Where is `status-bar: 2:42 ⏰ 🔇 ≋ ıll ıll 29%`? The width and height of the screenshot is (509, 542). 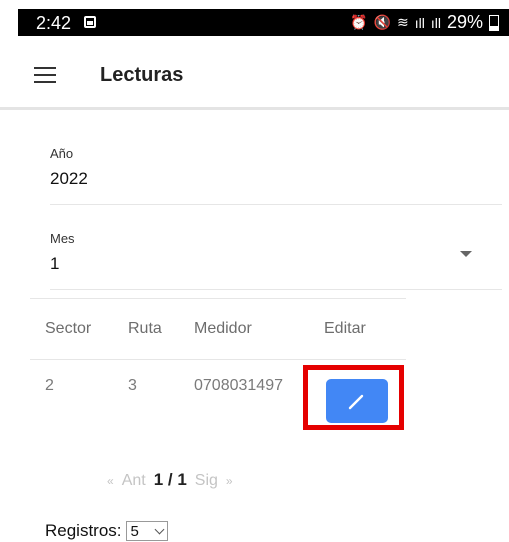
status-bar: 2:42 ⏰ 🔇 ≋ ıll ıll 29% is located at coordinates (254, 22).